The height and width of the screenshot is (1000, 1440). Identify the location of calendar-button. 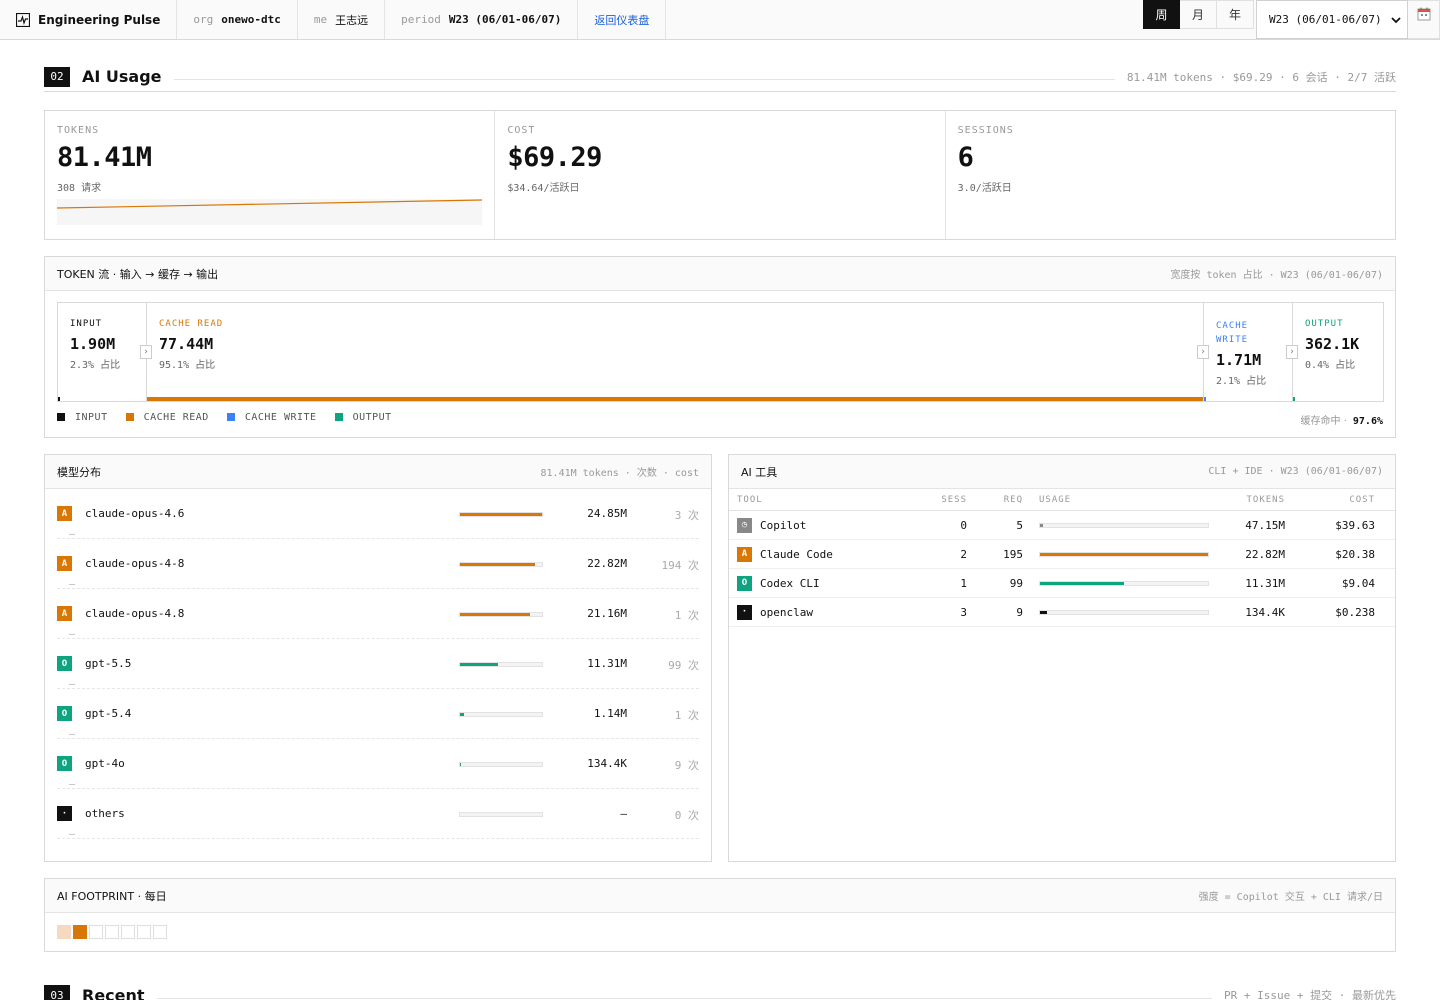
(1424, 19).